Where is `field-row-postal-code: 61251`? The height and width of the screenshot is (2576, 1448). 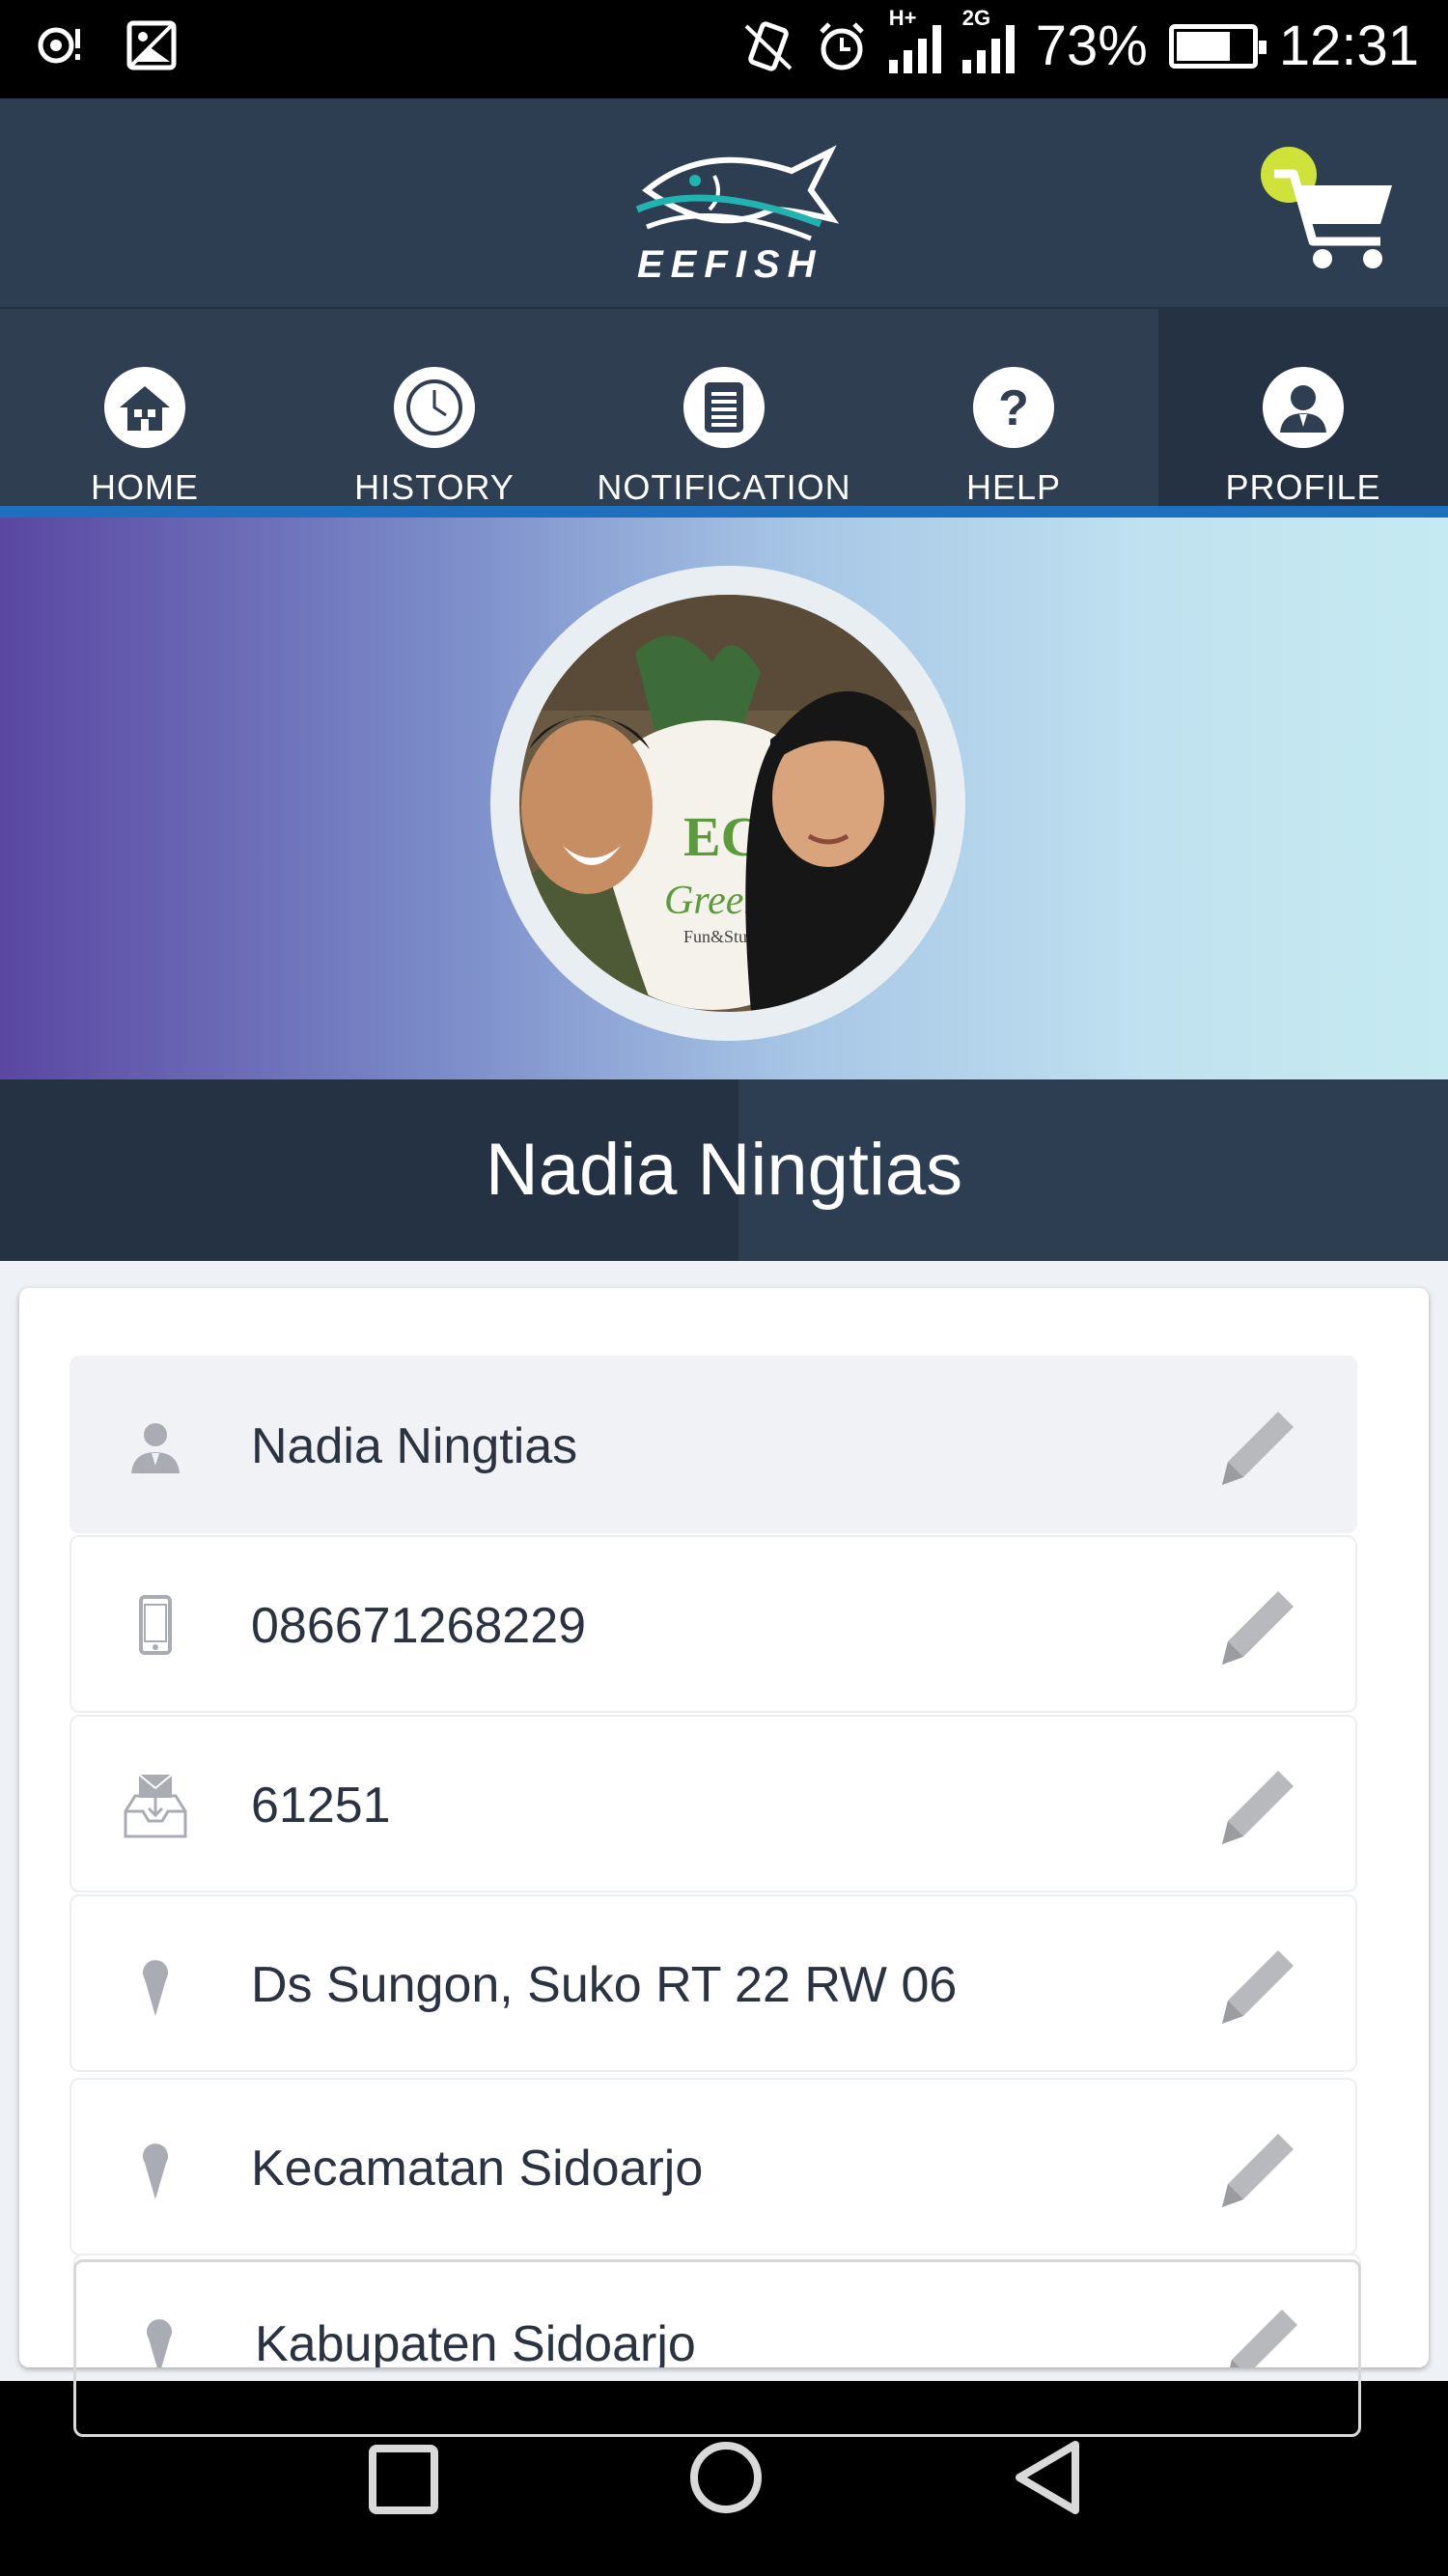 field-row-postal-code: 61251 is located at coordinates (714, 1804).